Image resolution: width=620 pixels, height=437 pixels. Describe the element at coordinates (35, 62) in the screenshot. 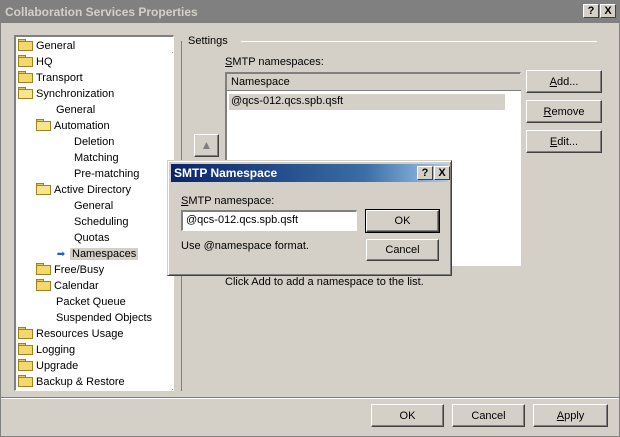

I see `tree-item-hq: HQ` at that location.